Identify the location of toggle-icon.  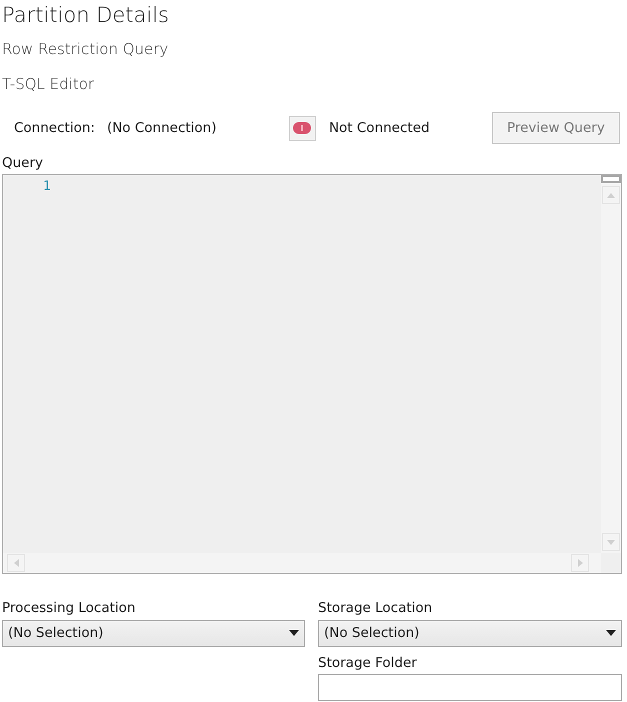
(302, 128).